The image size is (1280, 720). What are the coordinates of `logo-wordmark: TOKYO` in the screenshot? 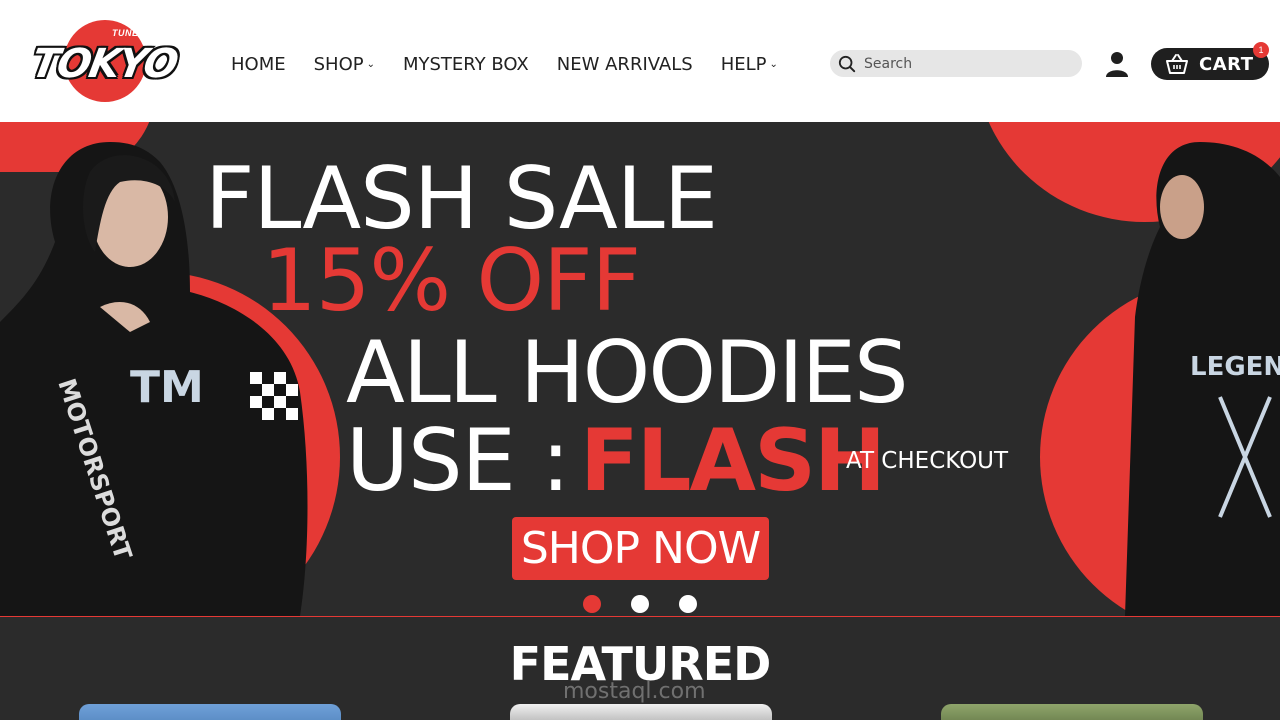 It's located at (104, 64).